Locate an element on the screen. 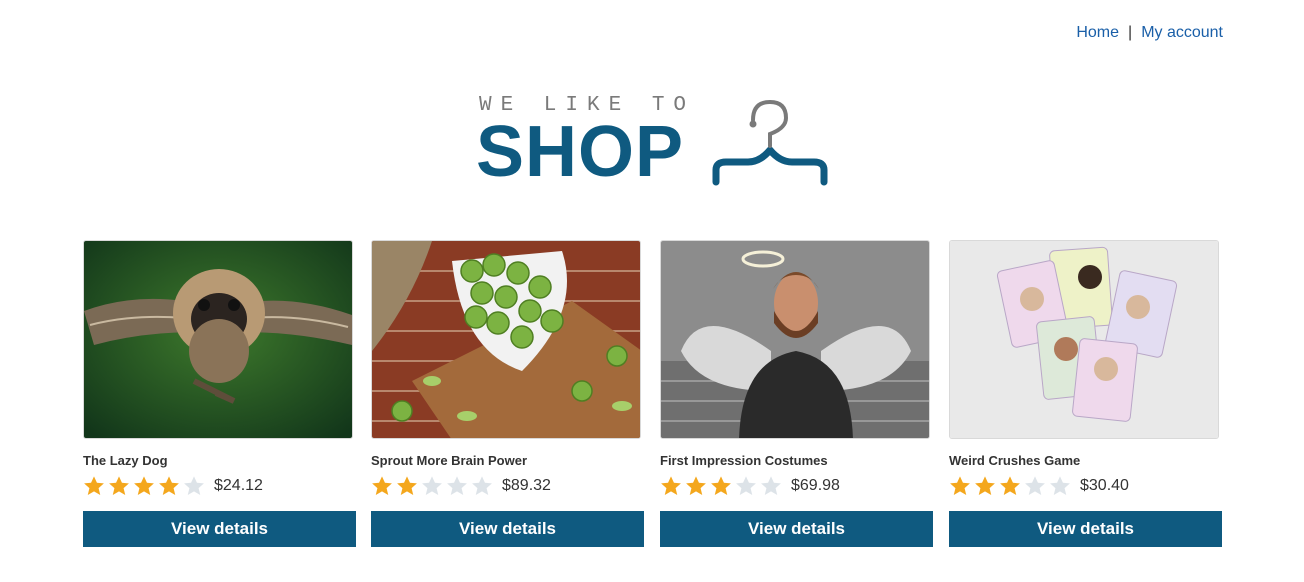 The image size is (1304, 582). product-card: The Lazy Dog $24.12 View details is located at coordinates (219, 393).